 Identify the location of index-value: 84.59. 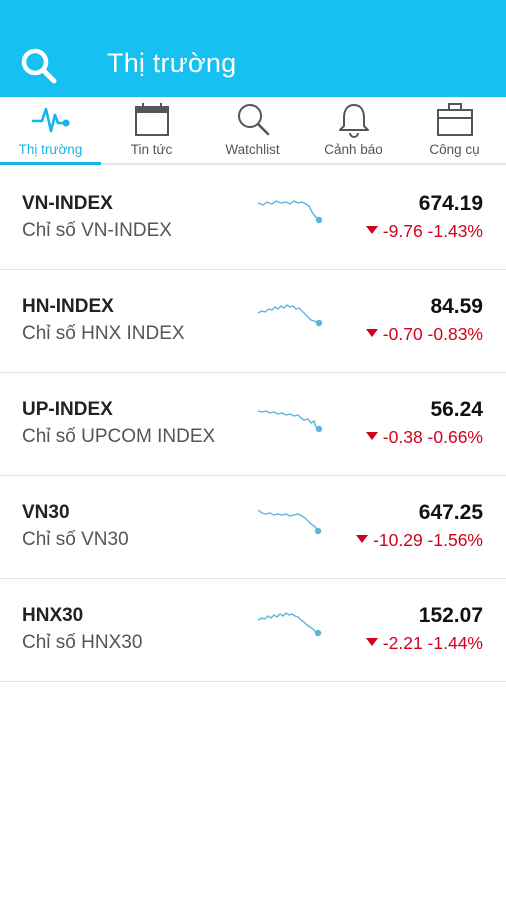
(456, 306).